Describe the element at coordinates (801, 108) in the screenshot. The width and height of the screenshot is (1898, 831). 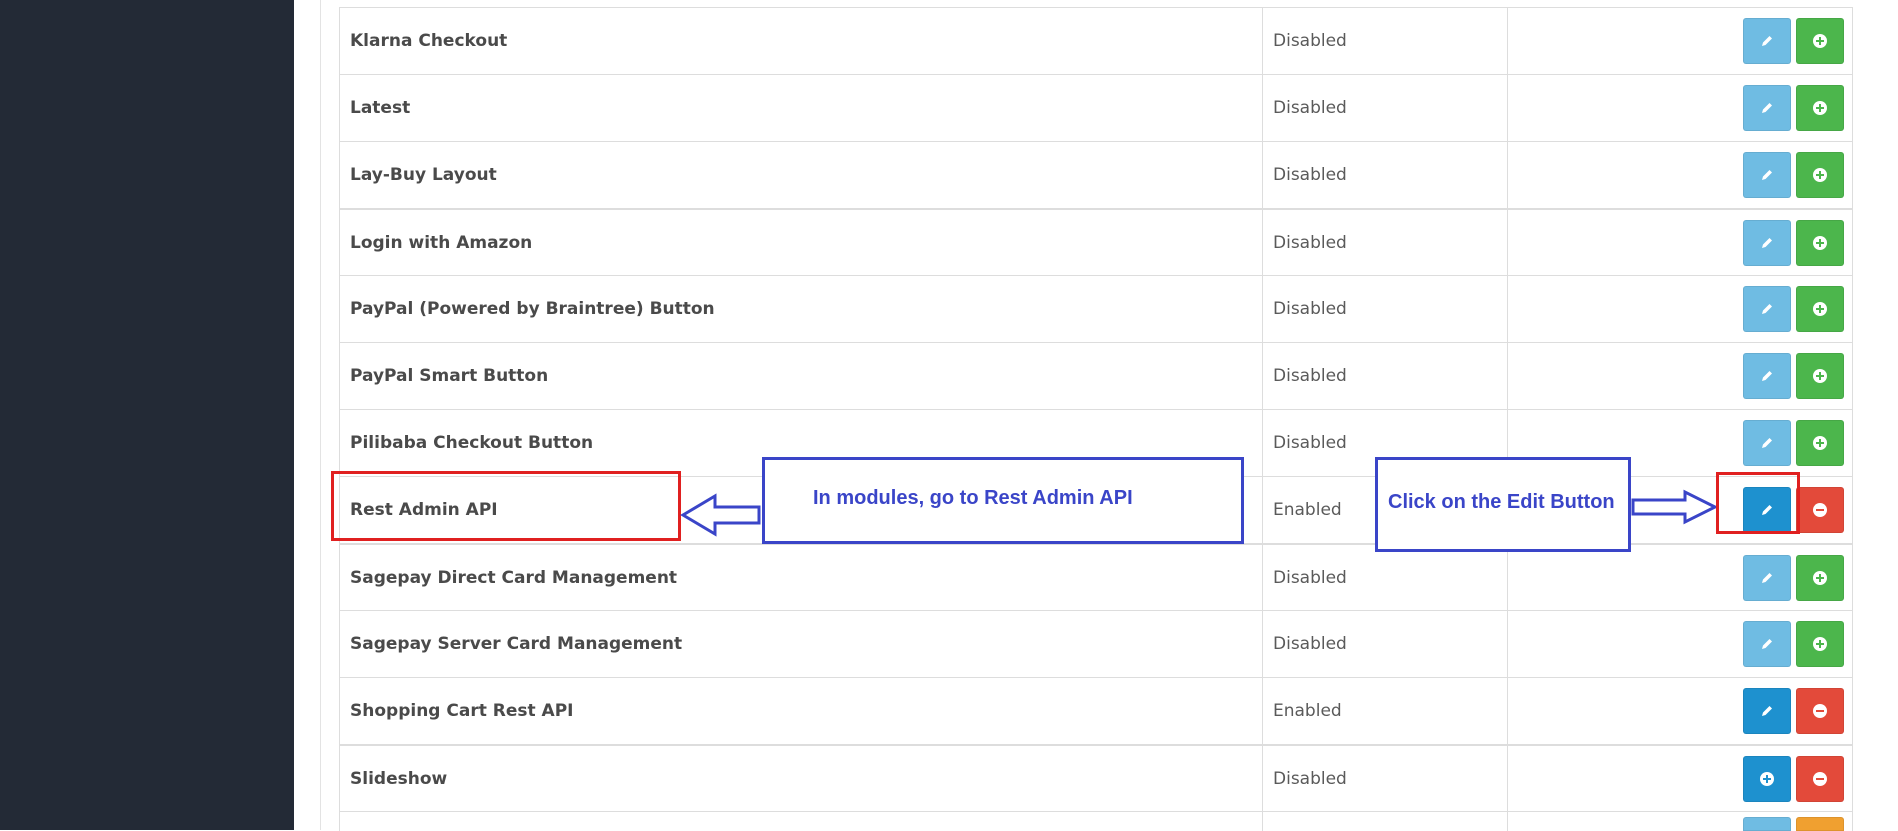
I see `module-name: Latest` at that location.